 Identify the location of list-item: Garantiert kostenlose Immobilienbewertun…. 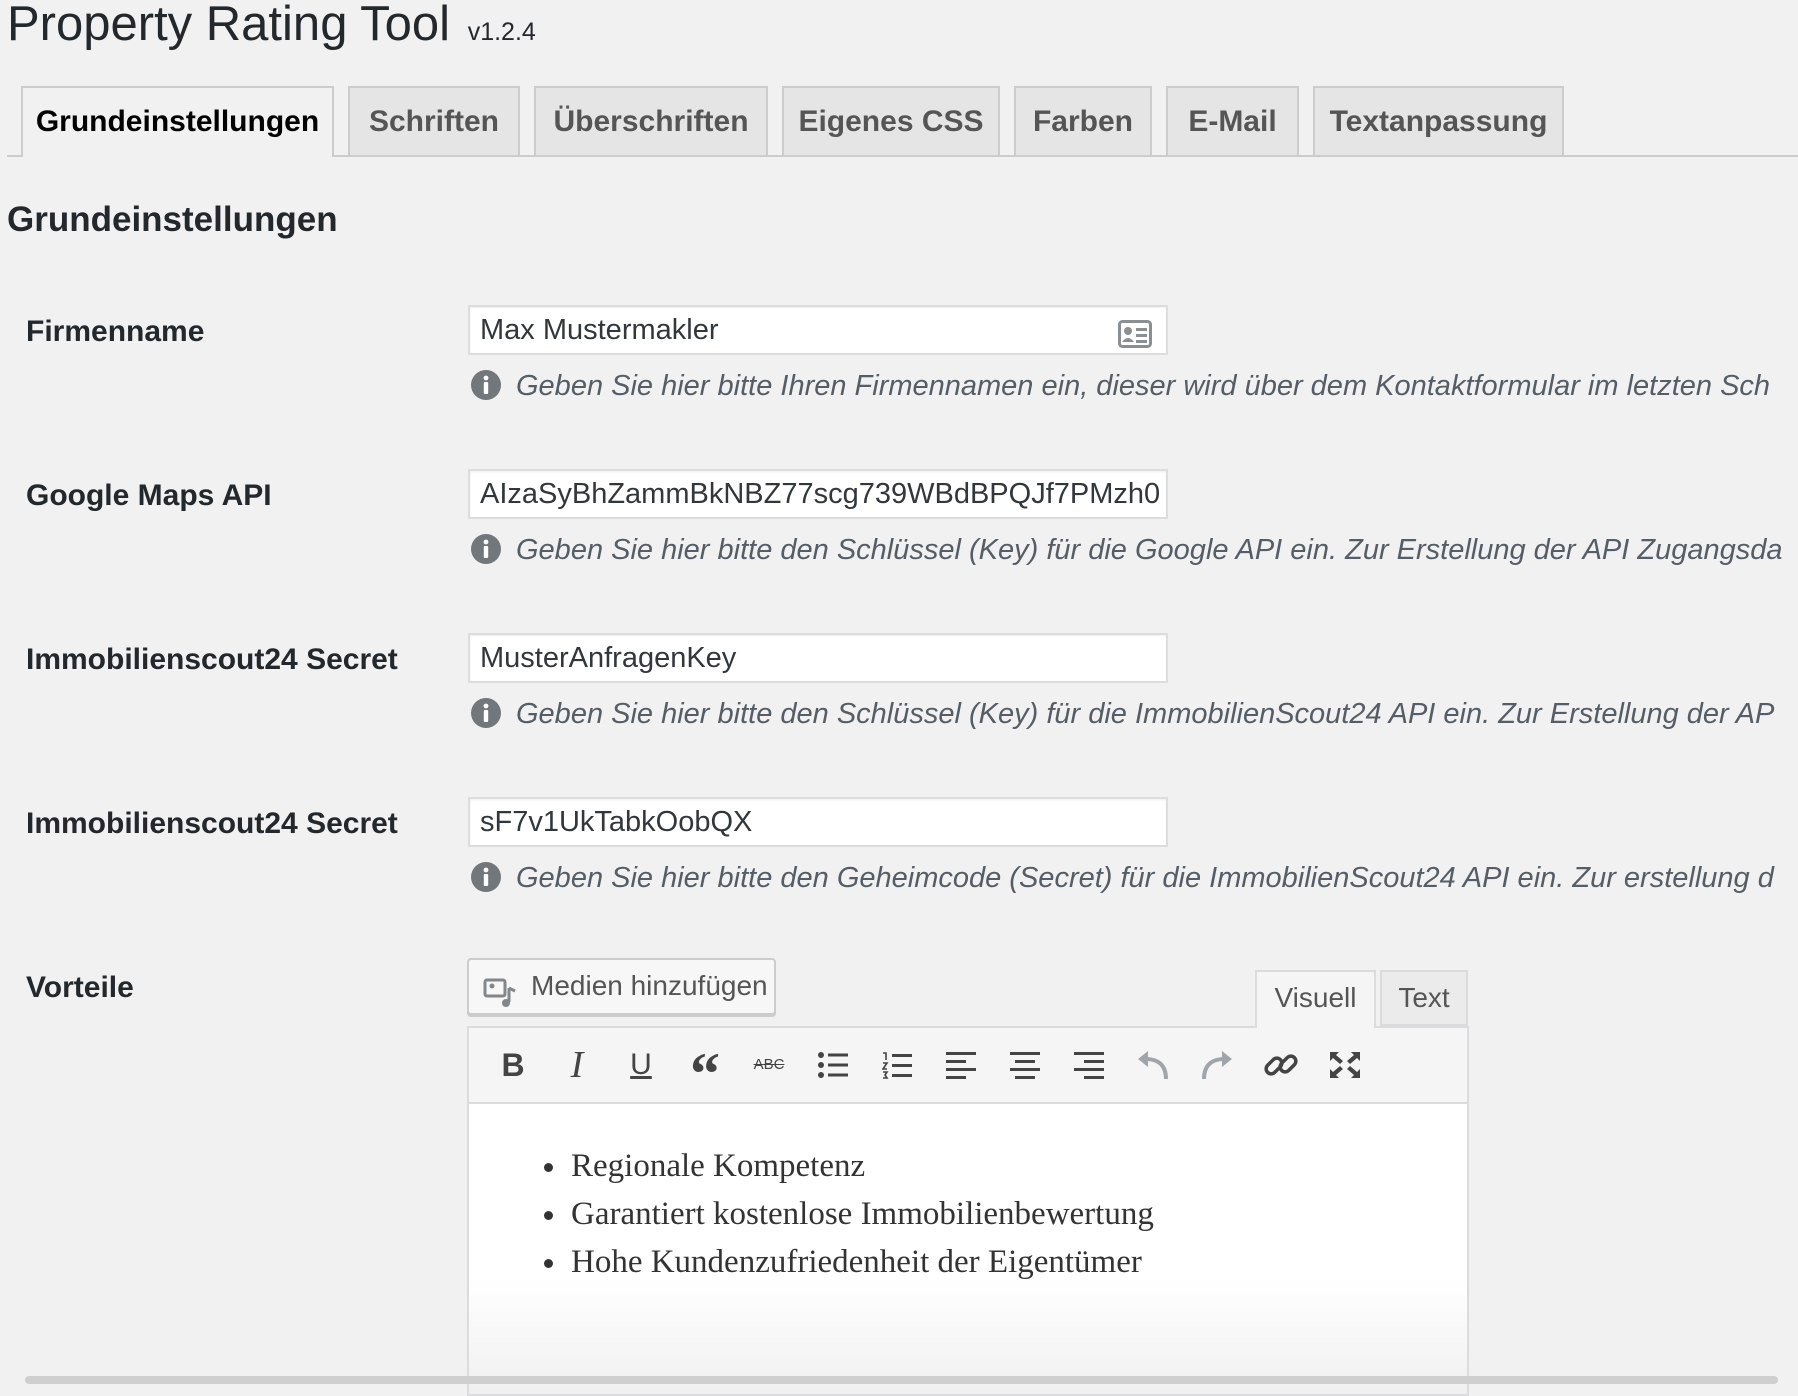
(861, 1214).